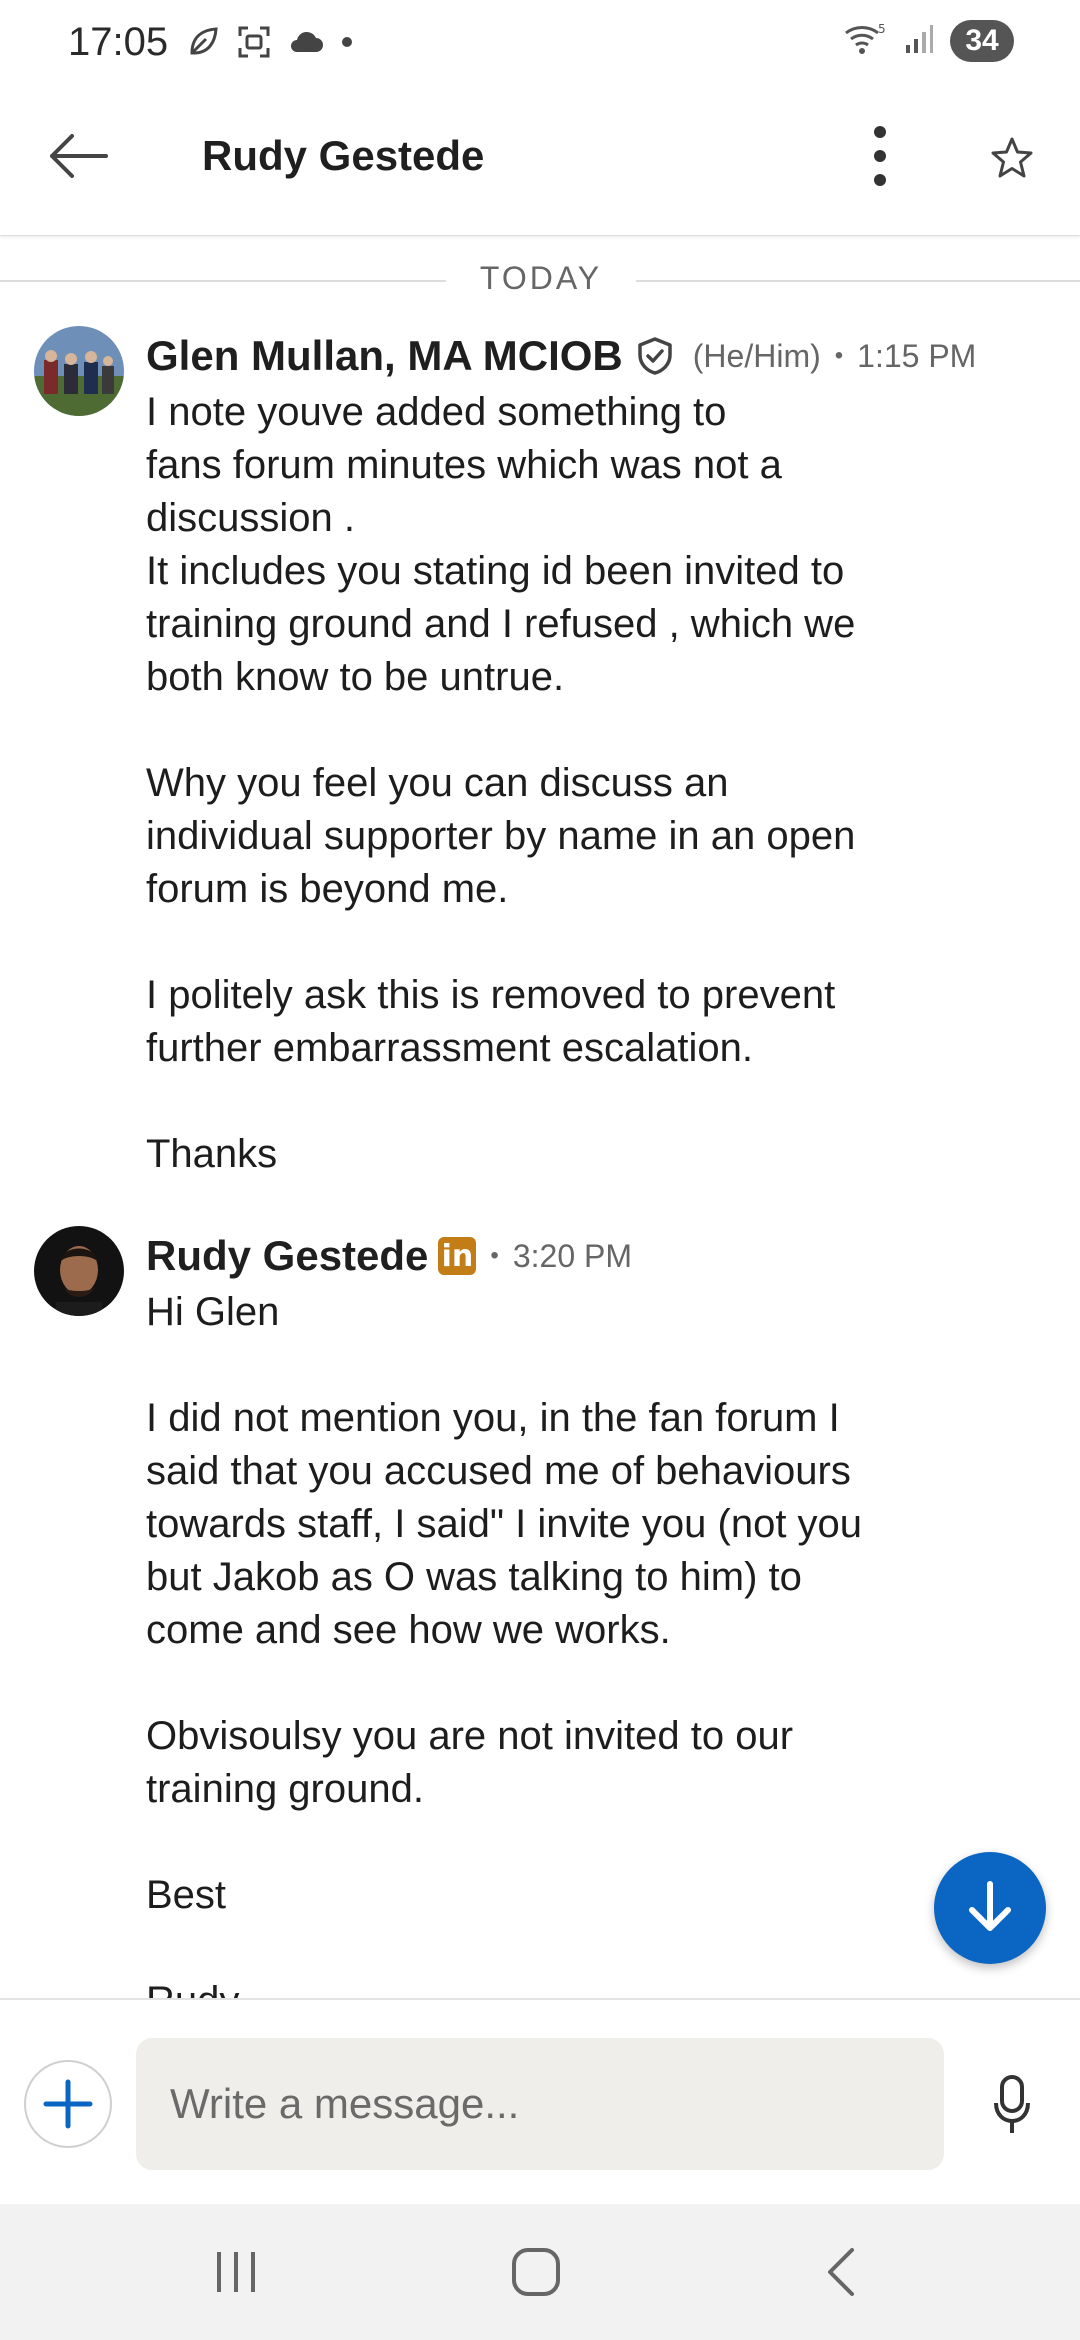 The image size is (1080, 2340). I want to click on message-time: 1:15 PM, so click(917, 355).